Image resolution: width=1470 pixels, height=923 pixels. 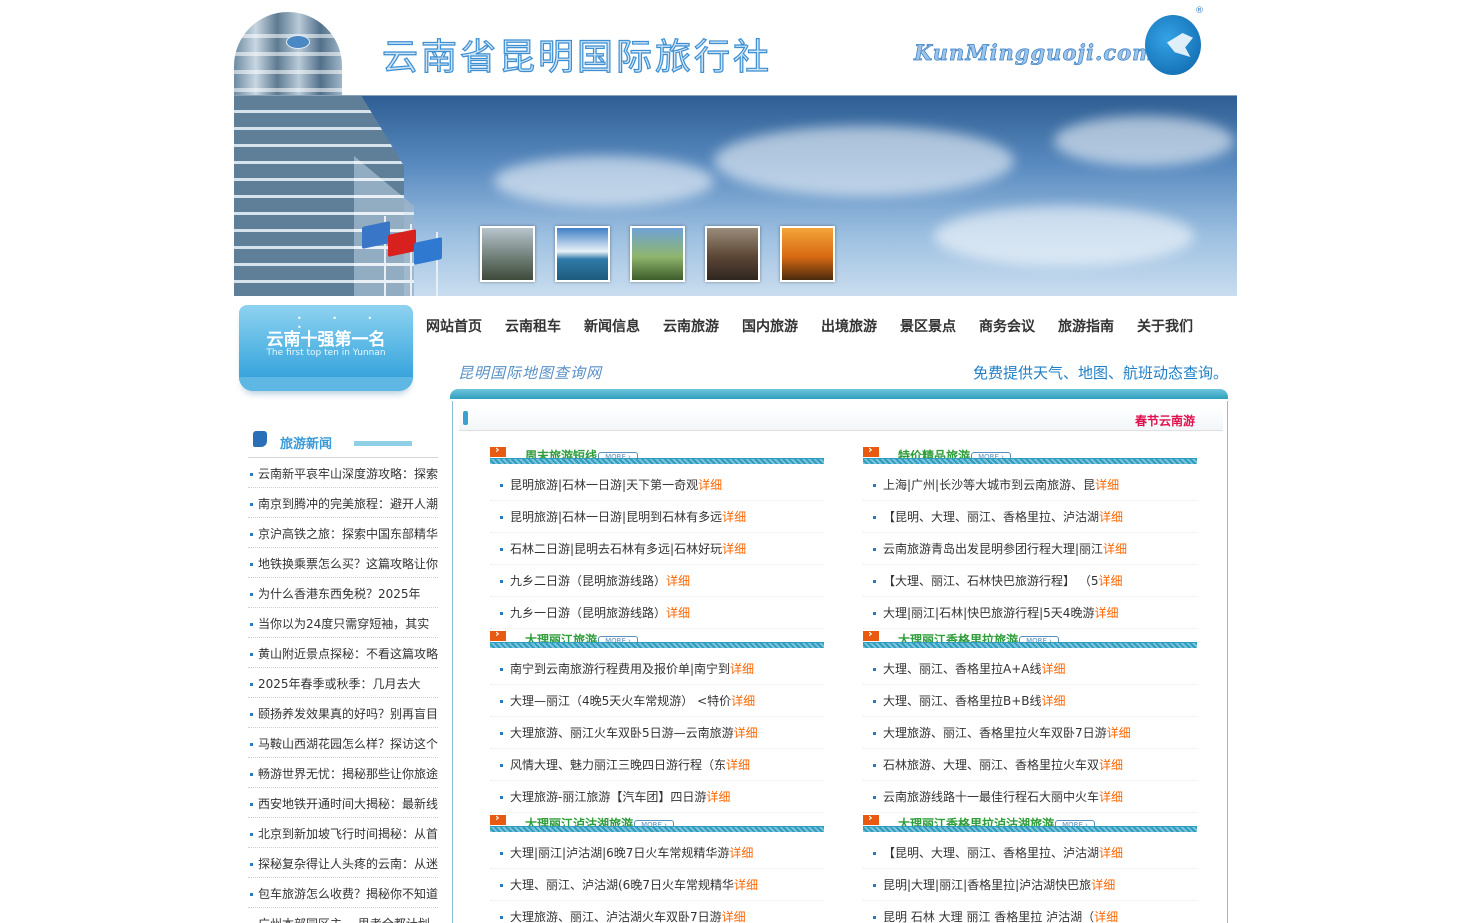 What do you see at coordinates (343, 803) in the screenshot?
I see `news-item: 西安地铁开通时间大揭秘：最新线` at bounding box center [343, 803].